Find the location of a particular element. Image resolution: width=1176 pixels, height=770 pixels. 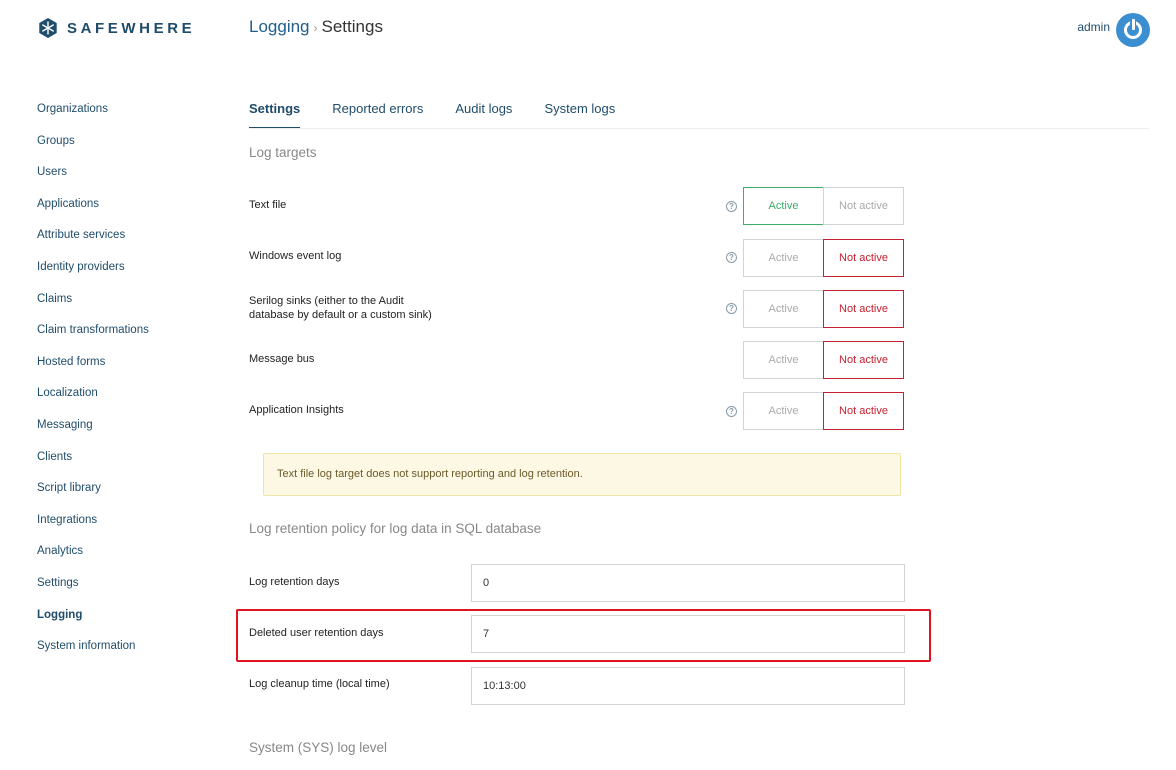

safewhere-logo: SAFEWHERE is located at coordinates (116, 28).